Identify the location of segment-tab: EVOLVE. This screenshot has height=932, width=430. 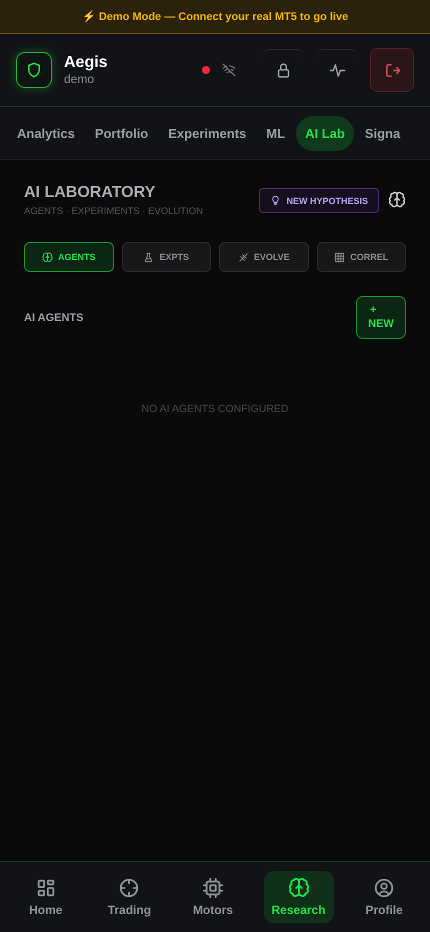
(263, 257).